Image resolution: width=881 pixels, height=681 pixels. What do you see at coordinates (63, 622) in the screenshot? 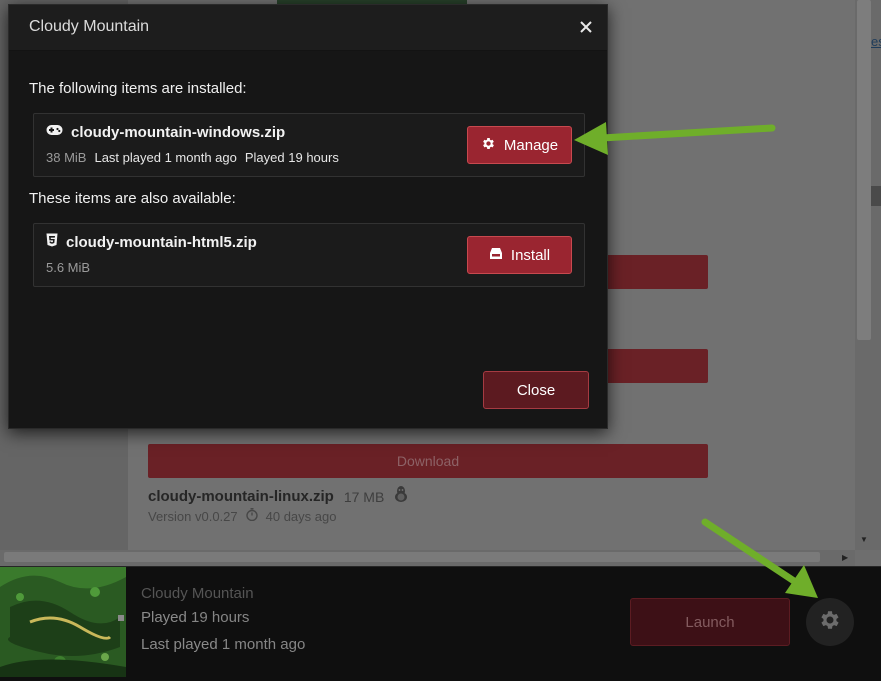
I see `game-thumbnail` at bounding box center [63, 622].